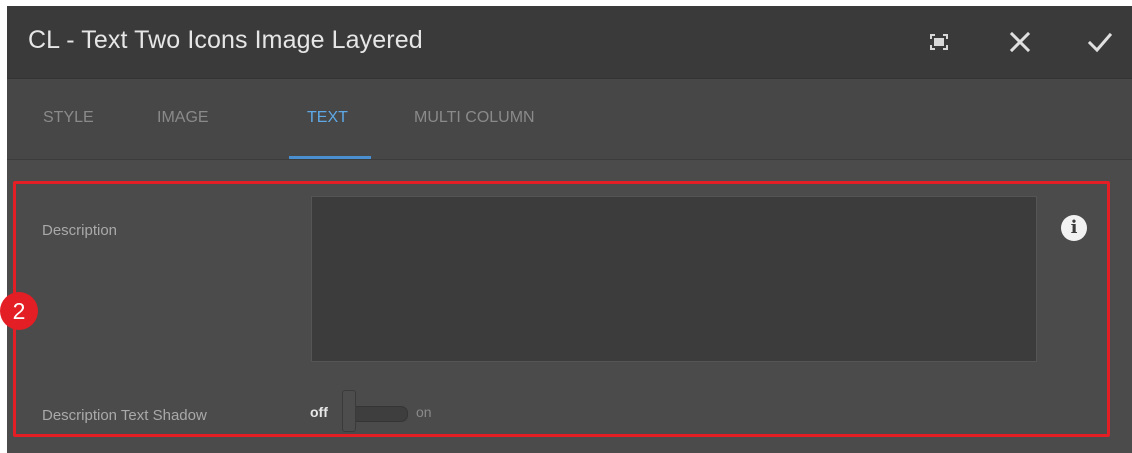  I want to click on fullscreen-icon, so click(939, 42).